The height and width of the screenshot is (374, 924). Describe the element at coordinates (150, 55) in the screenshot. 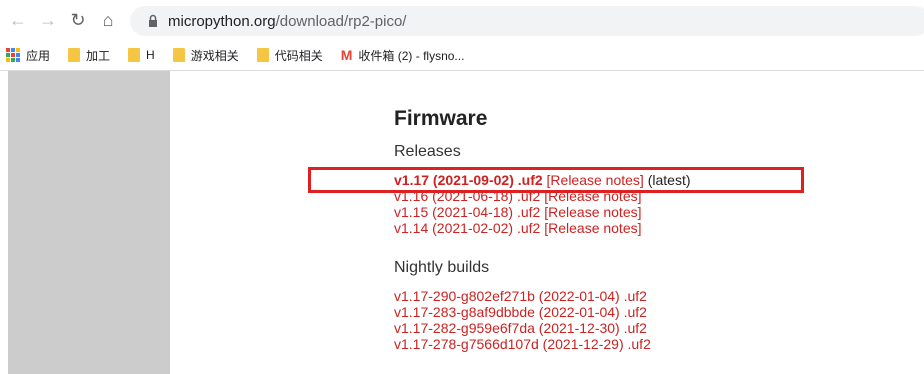

I see `bookmark-label: H` at that location.